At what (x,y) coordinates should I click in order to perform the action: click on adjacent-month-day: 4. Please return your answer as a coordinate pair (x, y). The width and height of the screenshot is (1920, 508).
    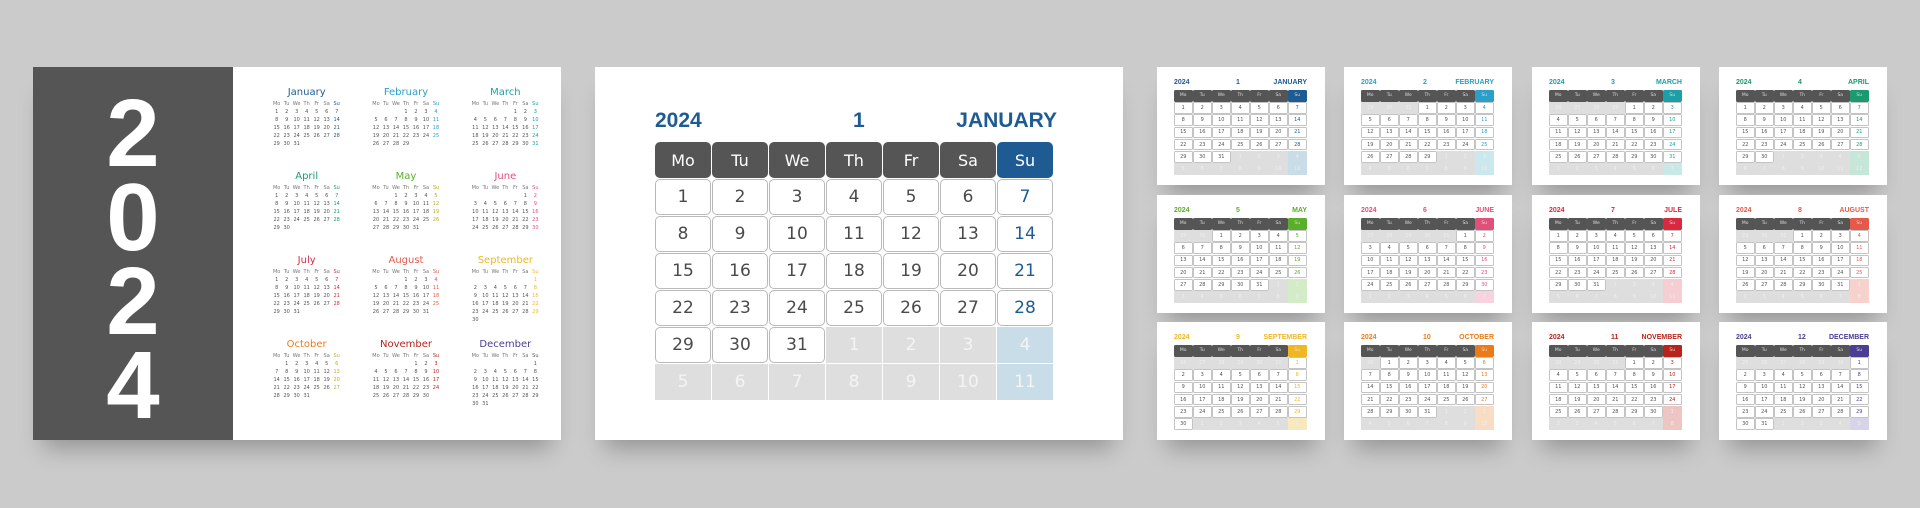
    Looking at the image, I should click on (1297, 156).